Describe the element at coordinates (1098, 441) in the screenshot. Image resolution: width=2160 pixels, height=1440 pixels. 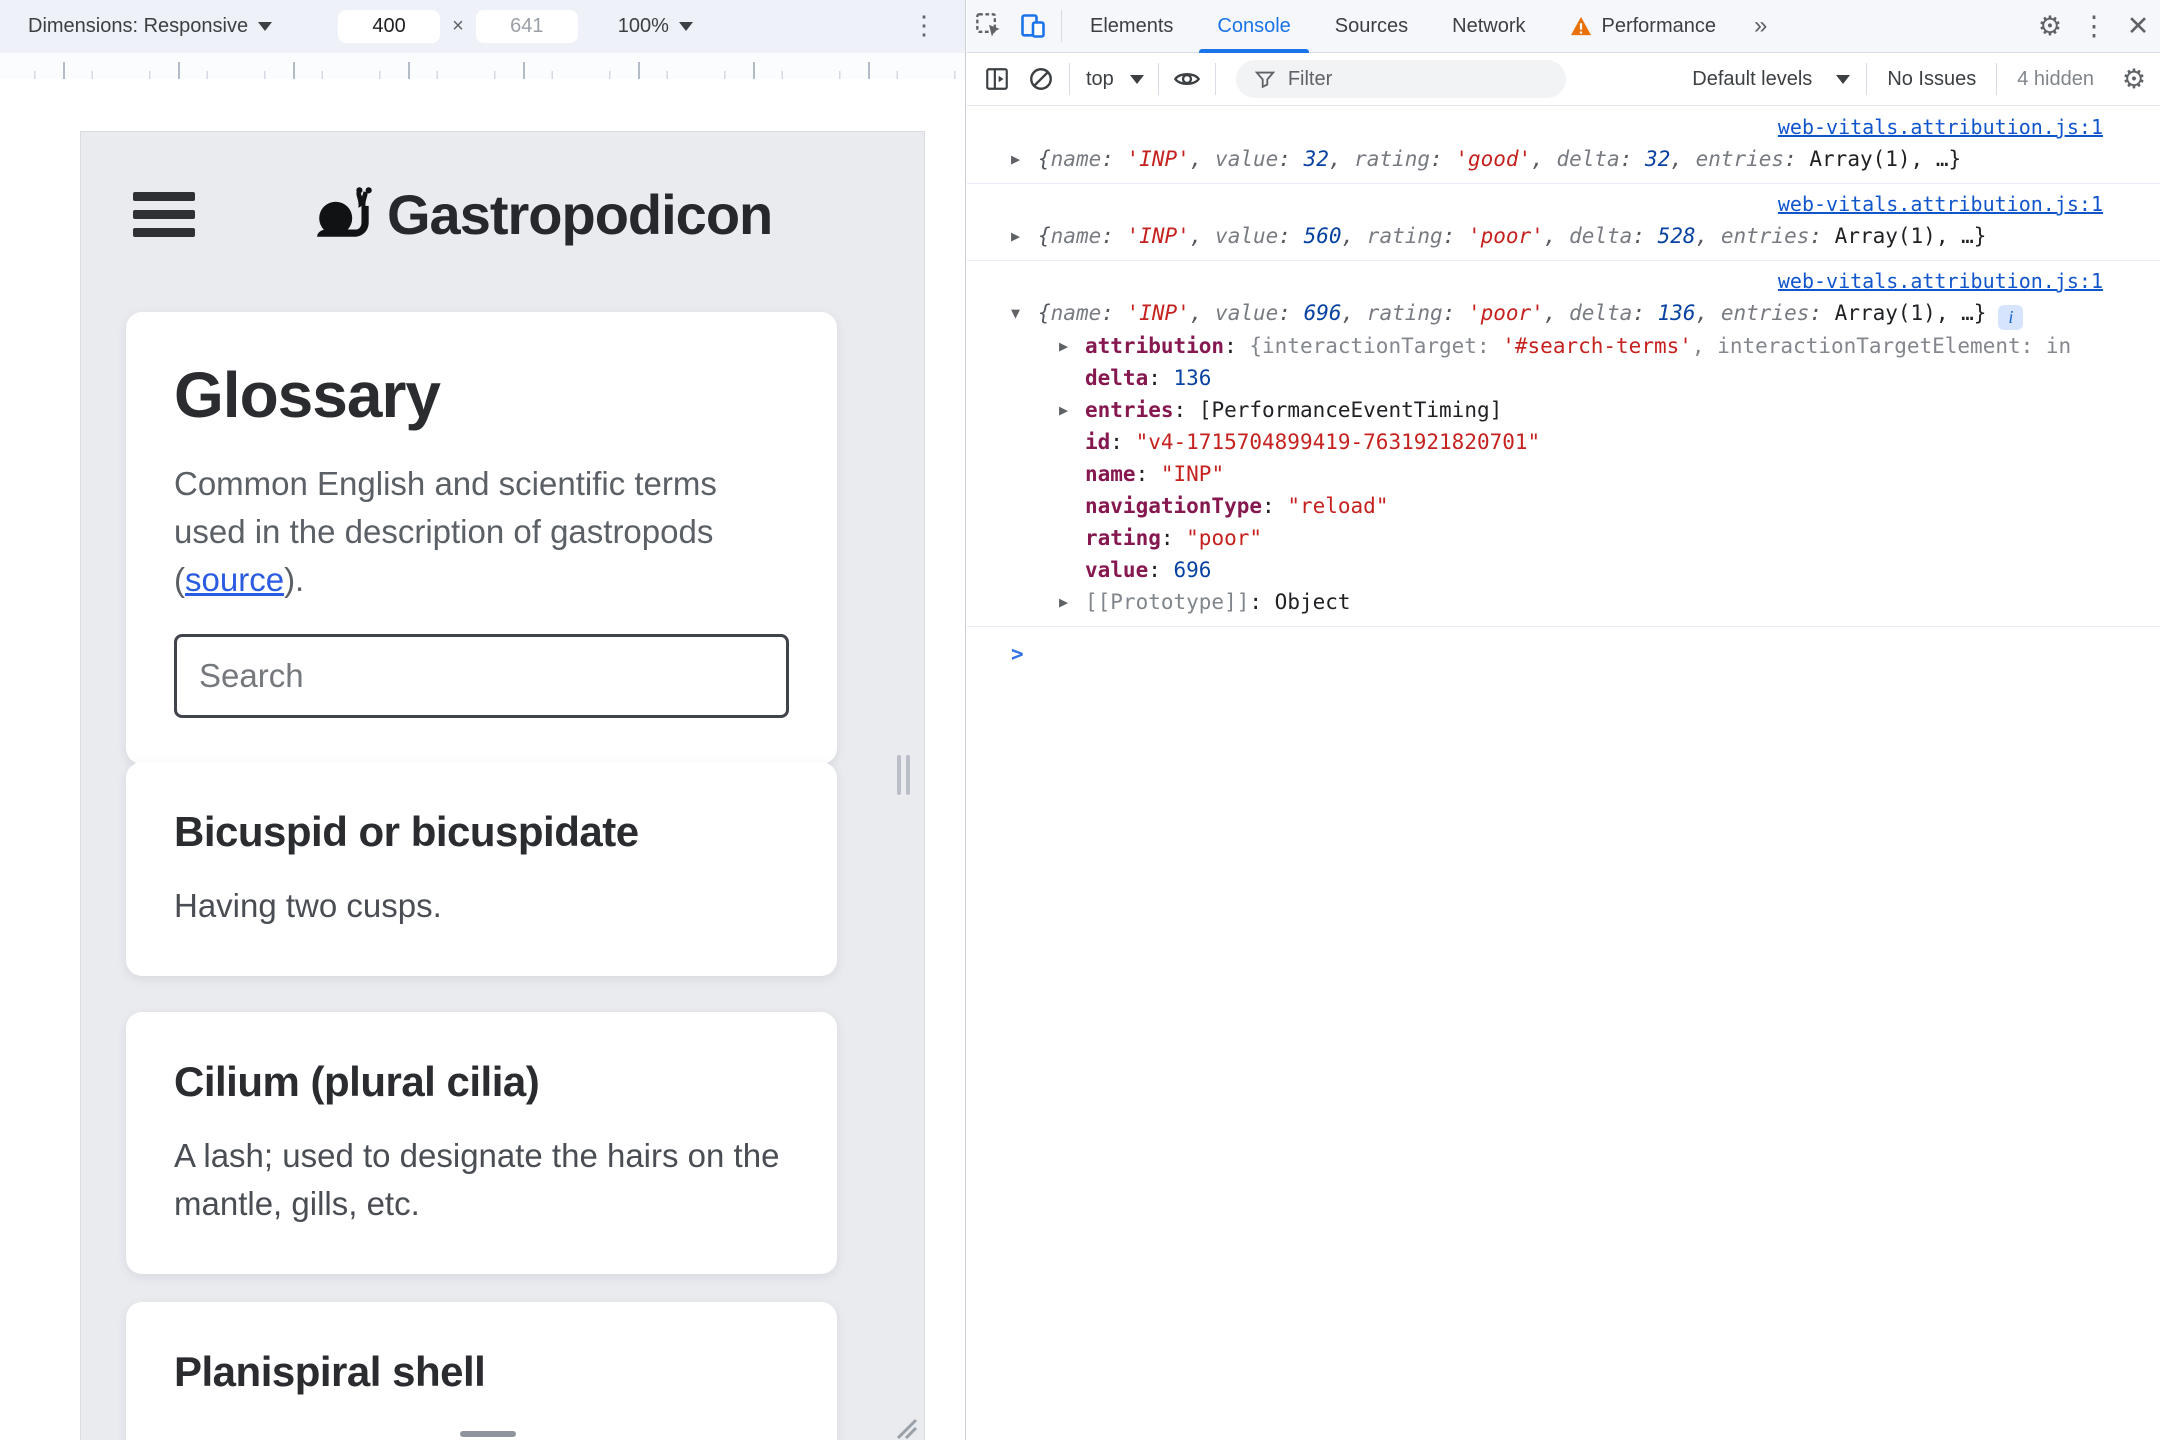
I see `property-name: id` at that location.